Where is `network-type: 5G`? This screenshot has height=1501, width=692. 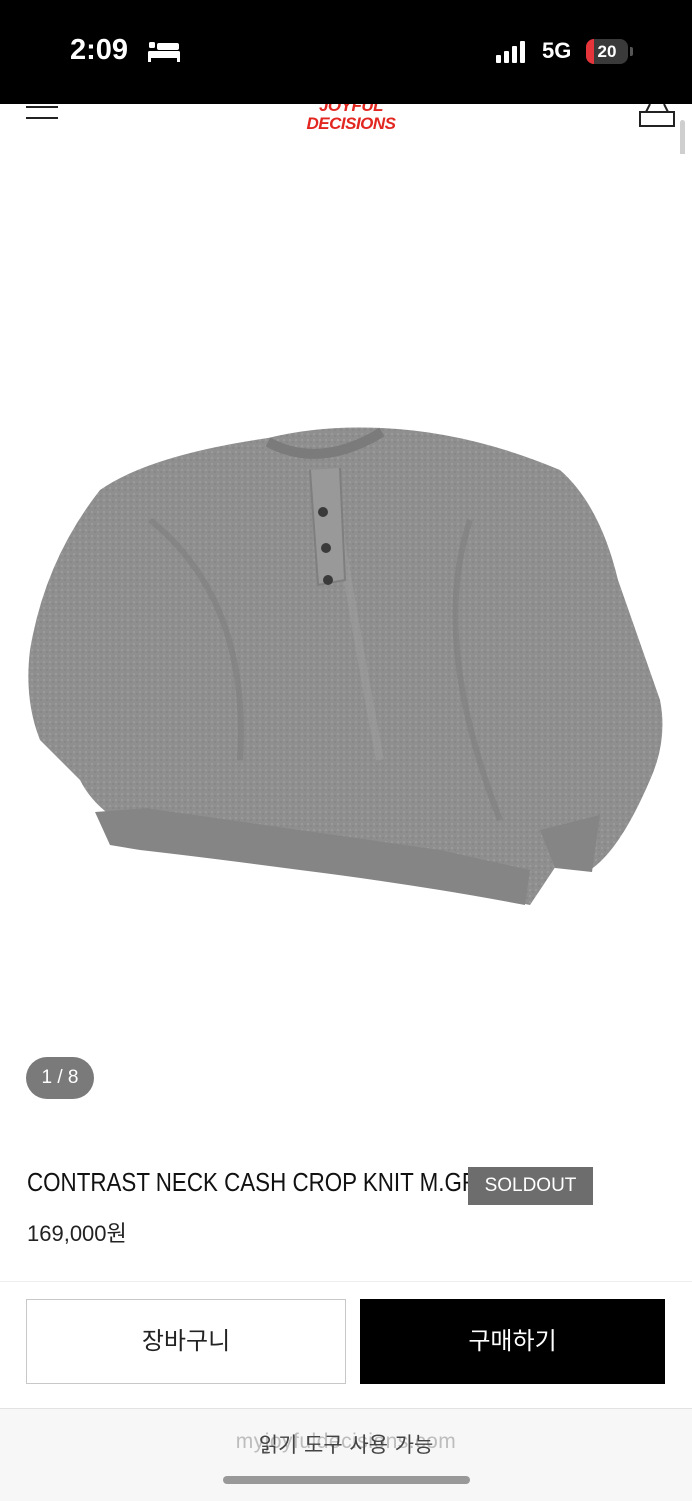 network-type: 5G is located at coordinates (557, 50).